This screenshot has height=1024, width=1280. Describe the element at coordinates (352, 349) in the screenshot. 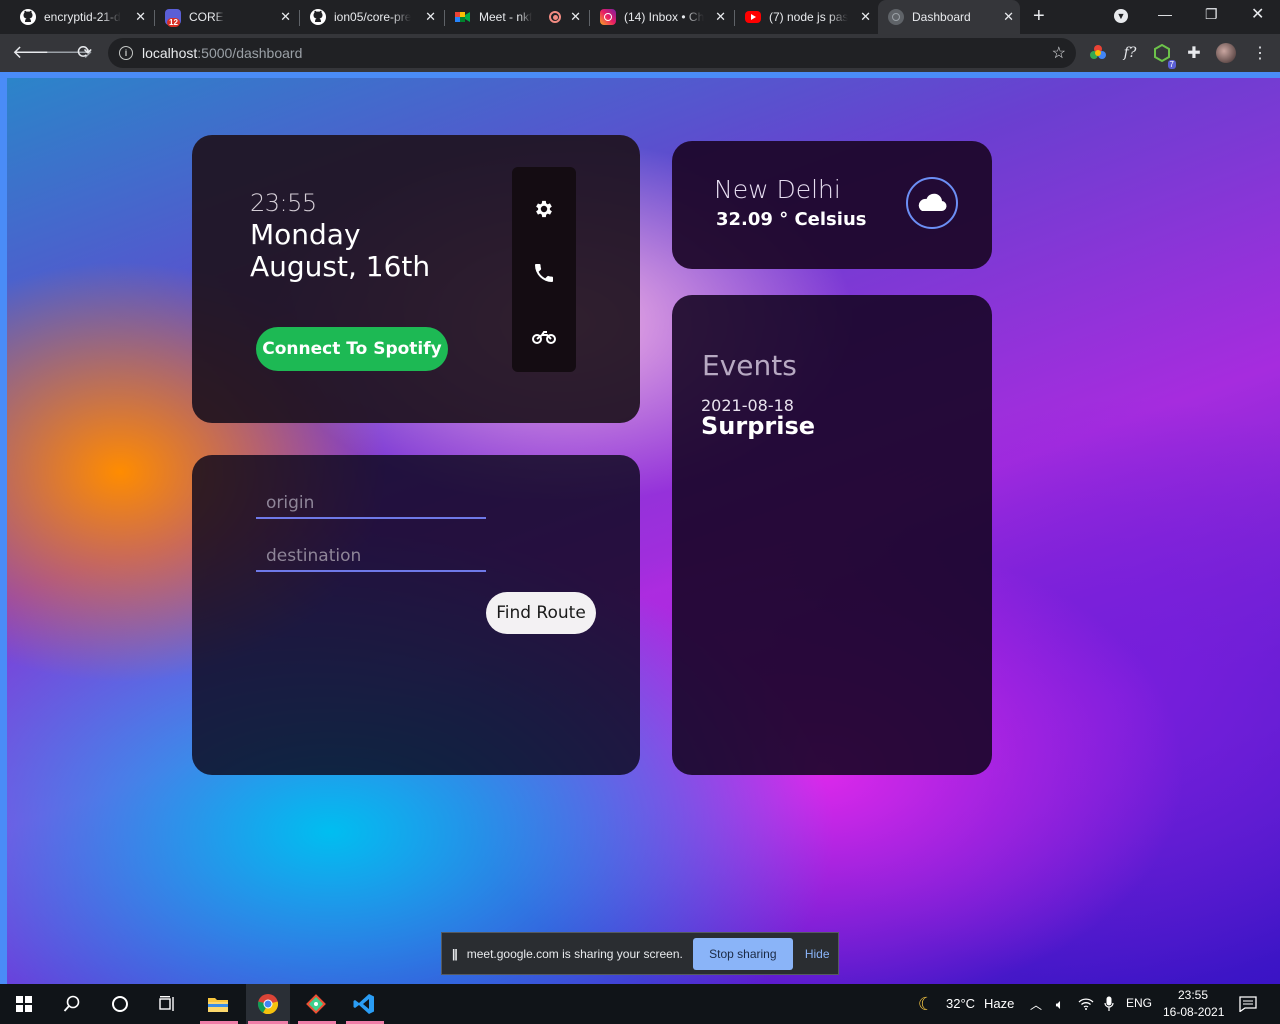

I see `connect-spotify-button: Connect To Spotify` at that location.